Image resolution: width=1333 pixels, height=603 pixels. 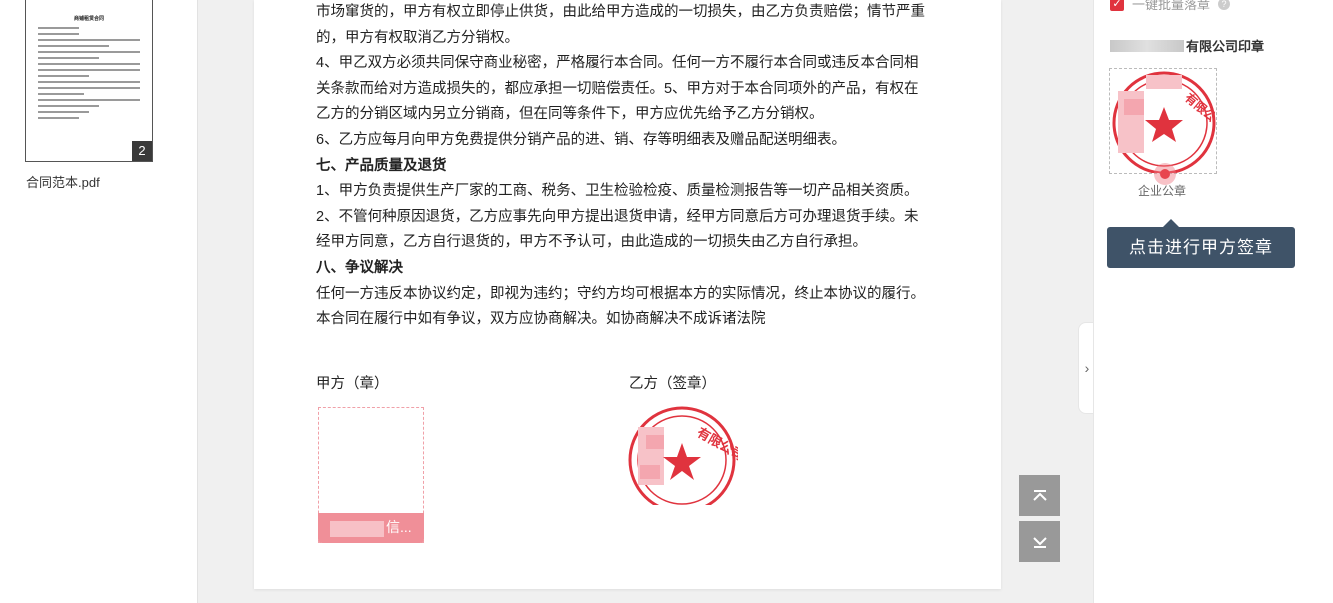 What do you see at coordinates (716, 445) in the screenshot?
I see `svg-text: 有限公司` at bounding box center [716, 445].